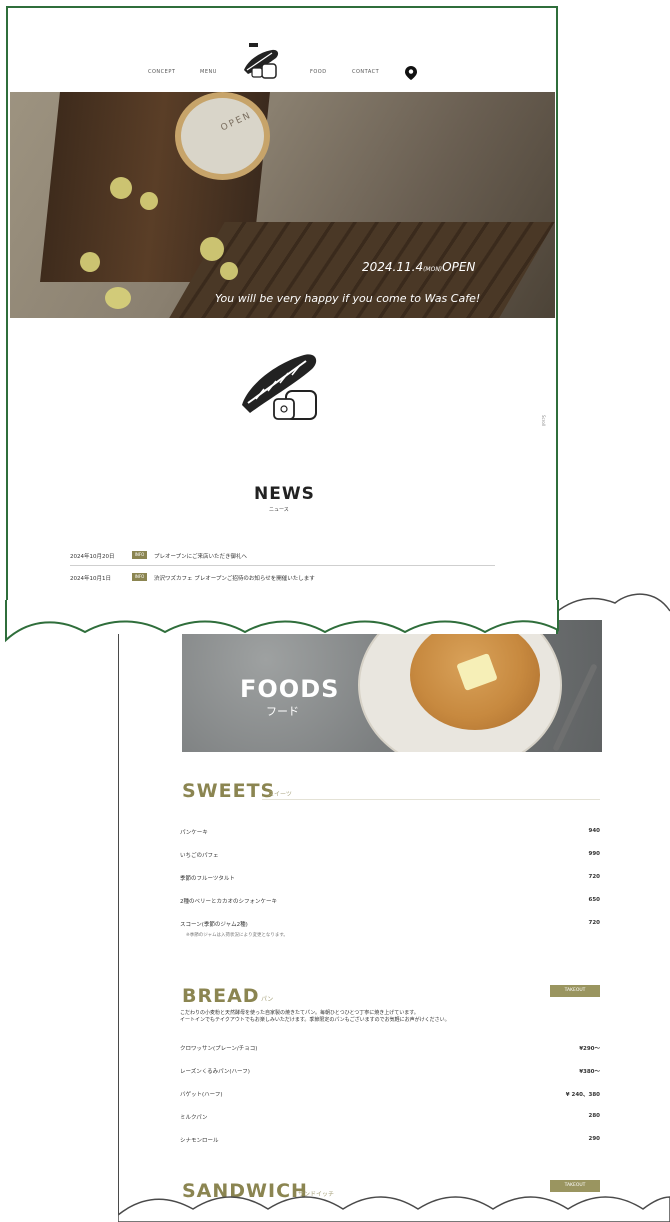 The width and height of the screenshot is (670, 1222). I want to click on open-date: 2024.11.4, so click(393, 267).